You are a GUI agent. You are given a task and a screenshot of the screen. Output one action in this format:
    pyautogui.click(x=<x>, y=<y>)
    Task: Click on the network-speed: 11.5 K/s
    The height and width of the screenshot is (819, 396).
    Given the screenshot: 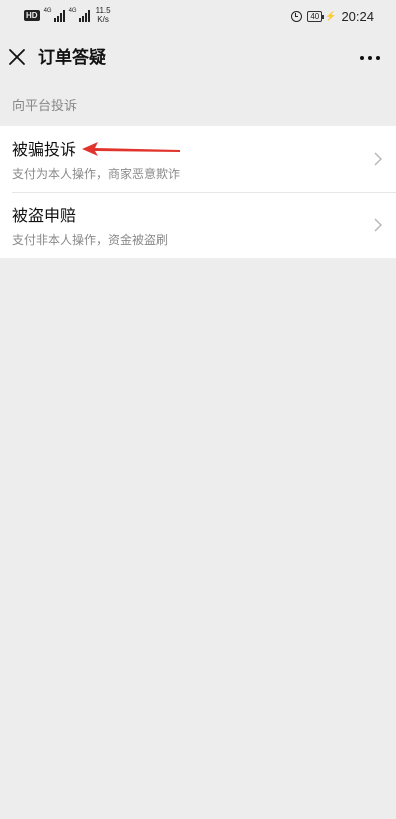 What is the action you would take?
    pyautogui.click(x=103, y=15)
    